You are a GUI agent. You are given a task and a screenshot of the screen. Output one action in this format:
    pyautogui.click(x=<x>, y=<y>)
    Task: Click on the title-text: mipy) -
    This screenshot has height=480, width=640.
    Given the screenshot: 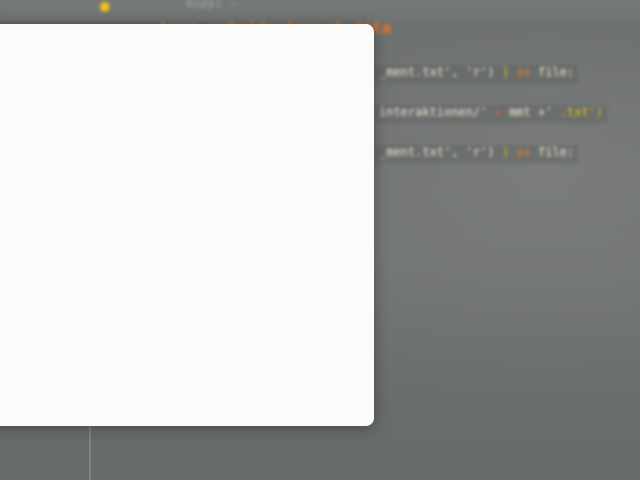 What is the action you would take?
    pyautogui.click(x=211, y=5)
    